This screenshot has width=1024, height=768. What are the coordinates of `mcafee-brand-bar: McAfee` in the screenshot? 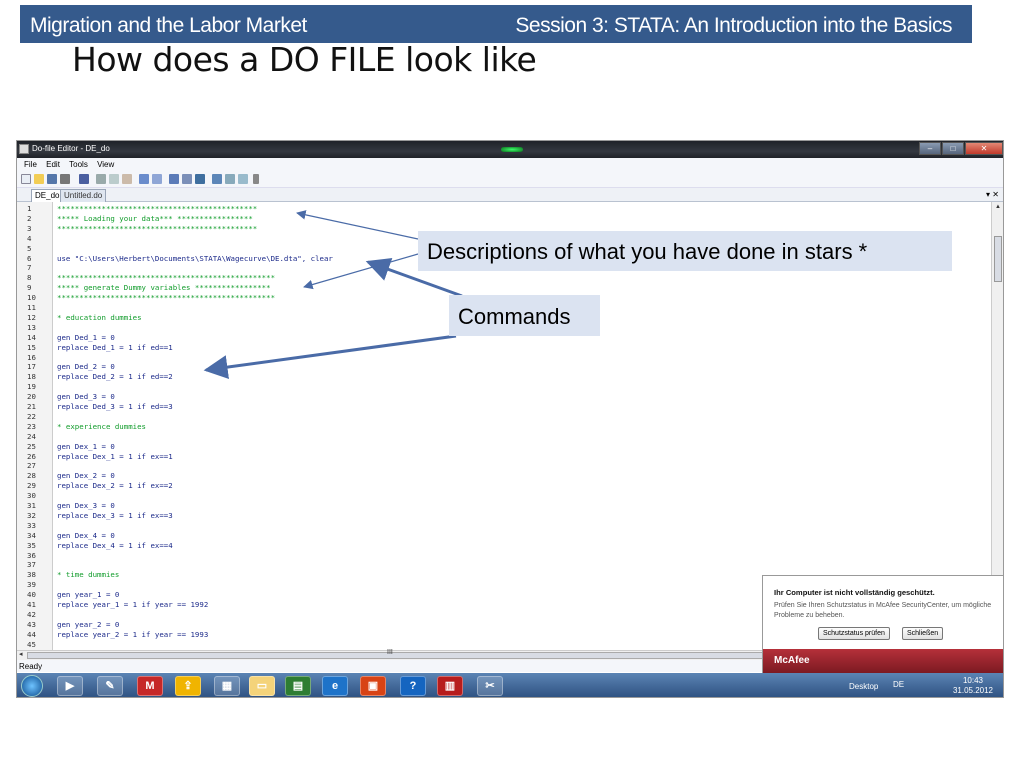 It's located at (883, 661).